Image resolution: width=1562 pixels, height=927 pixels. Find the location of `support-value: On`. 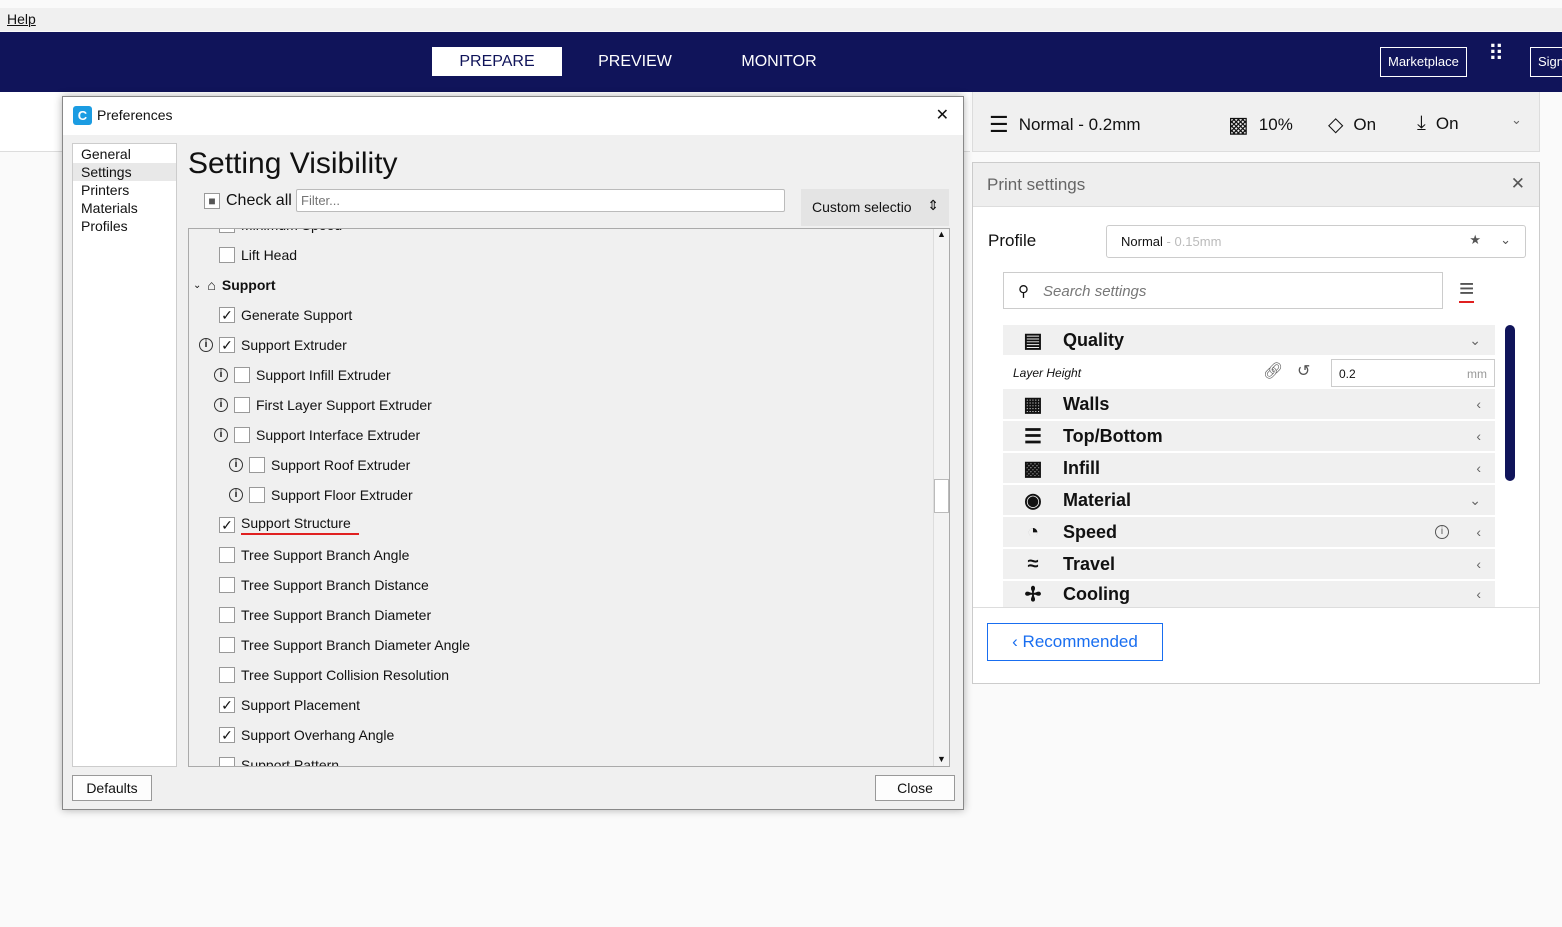

support-value: On is located at coordinates (1365, 124).